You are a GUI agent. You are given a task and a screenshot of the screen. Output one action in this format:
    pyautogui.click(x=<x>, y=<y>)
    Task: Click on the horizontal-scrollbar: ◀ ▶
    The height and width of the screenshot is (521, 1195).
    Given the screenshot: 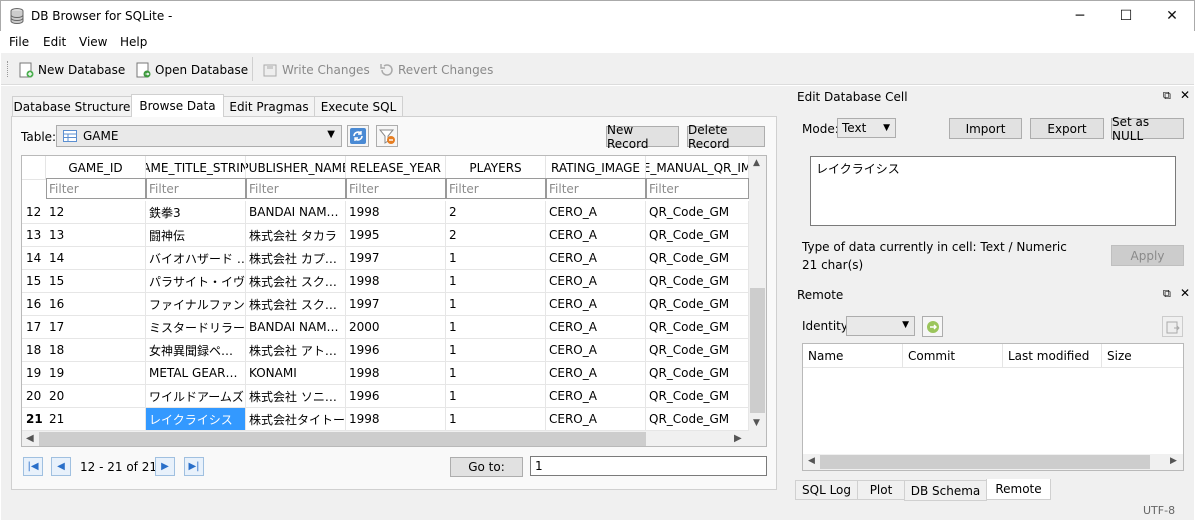 What is the action you would take?
    pyautogui.click(x=385, y=438)
    